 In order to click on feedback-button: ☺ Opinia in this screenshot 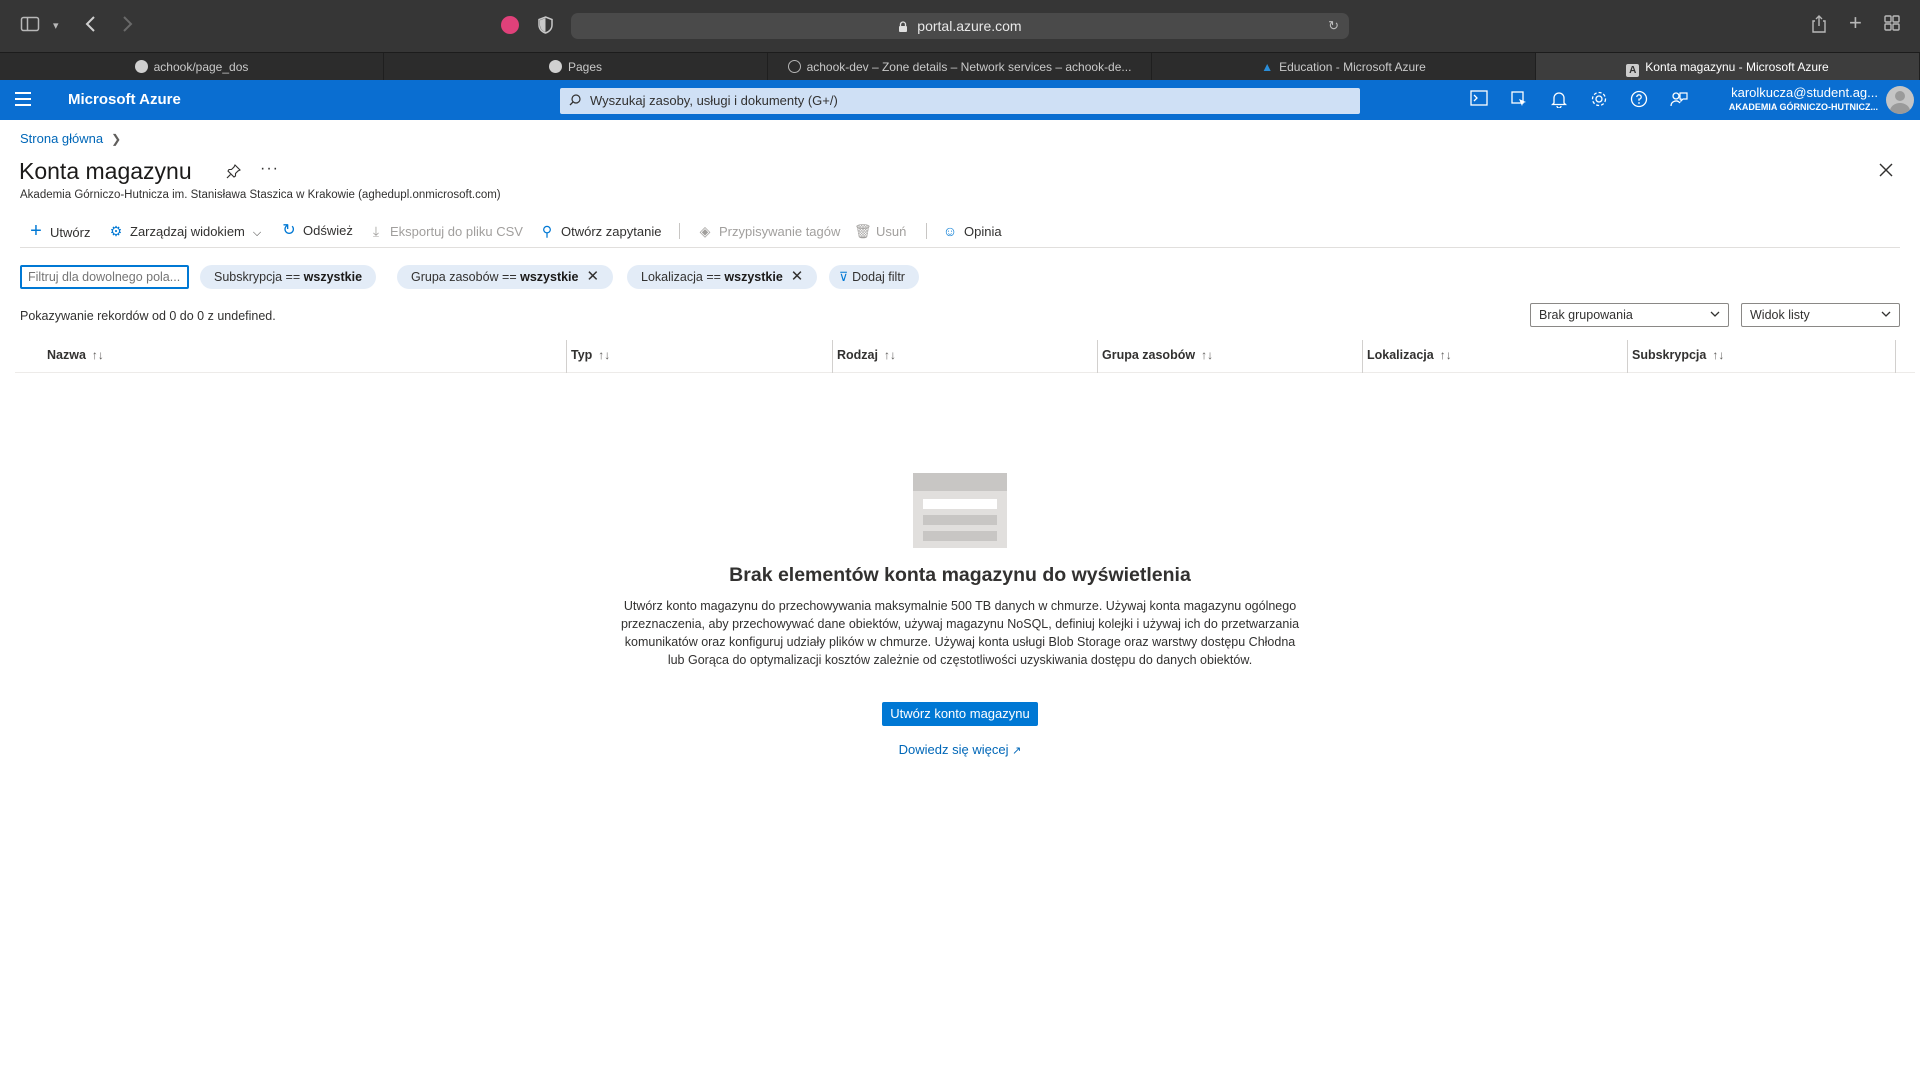, I will do `click(972, 231)`.